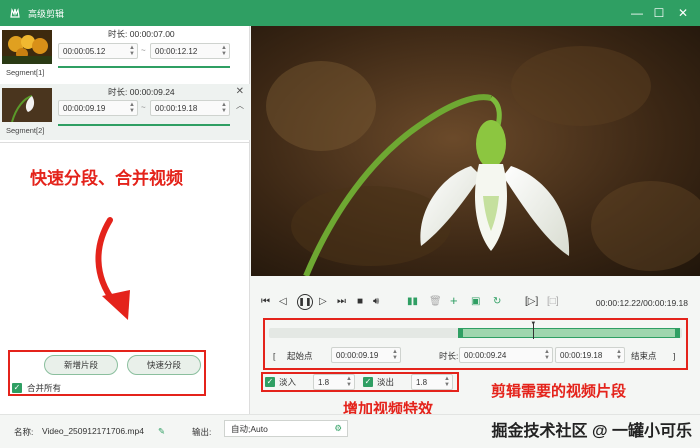 The width and height of the screenshot is (700, 448). I want to click on selection-start-handle, so click(460, 333).